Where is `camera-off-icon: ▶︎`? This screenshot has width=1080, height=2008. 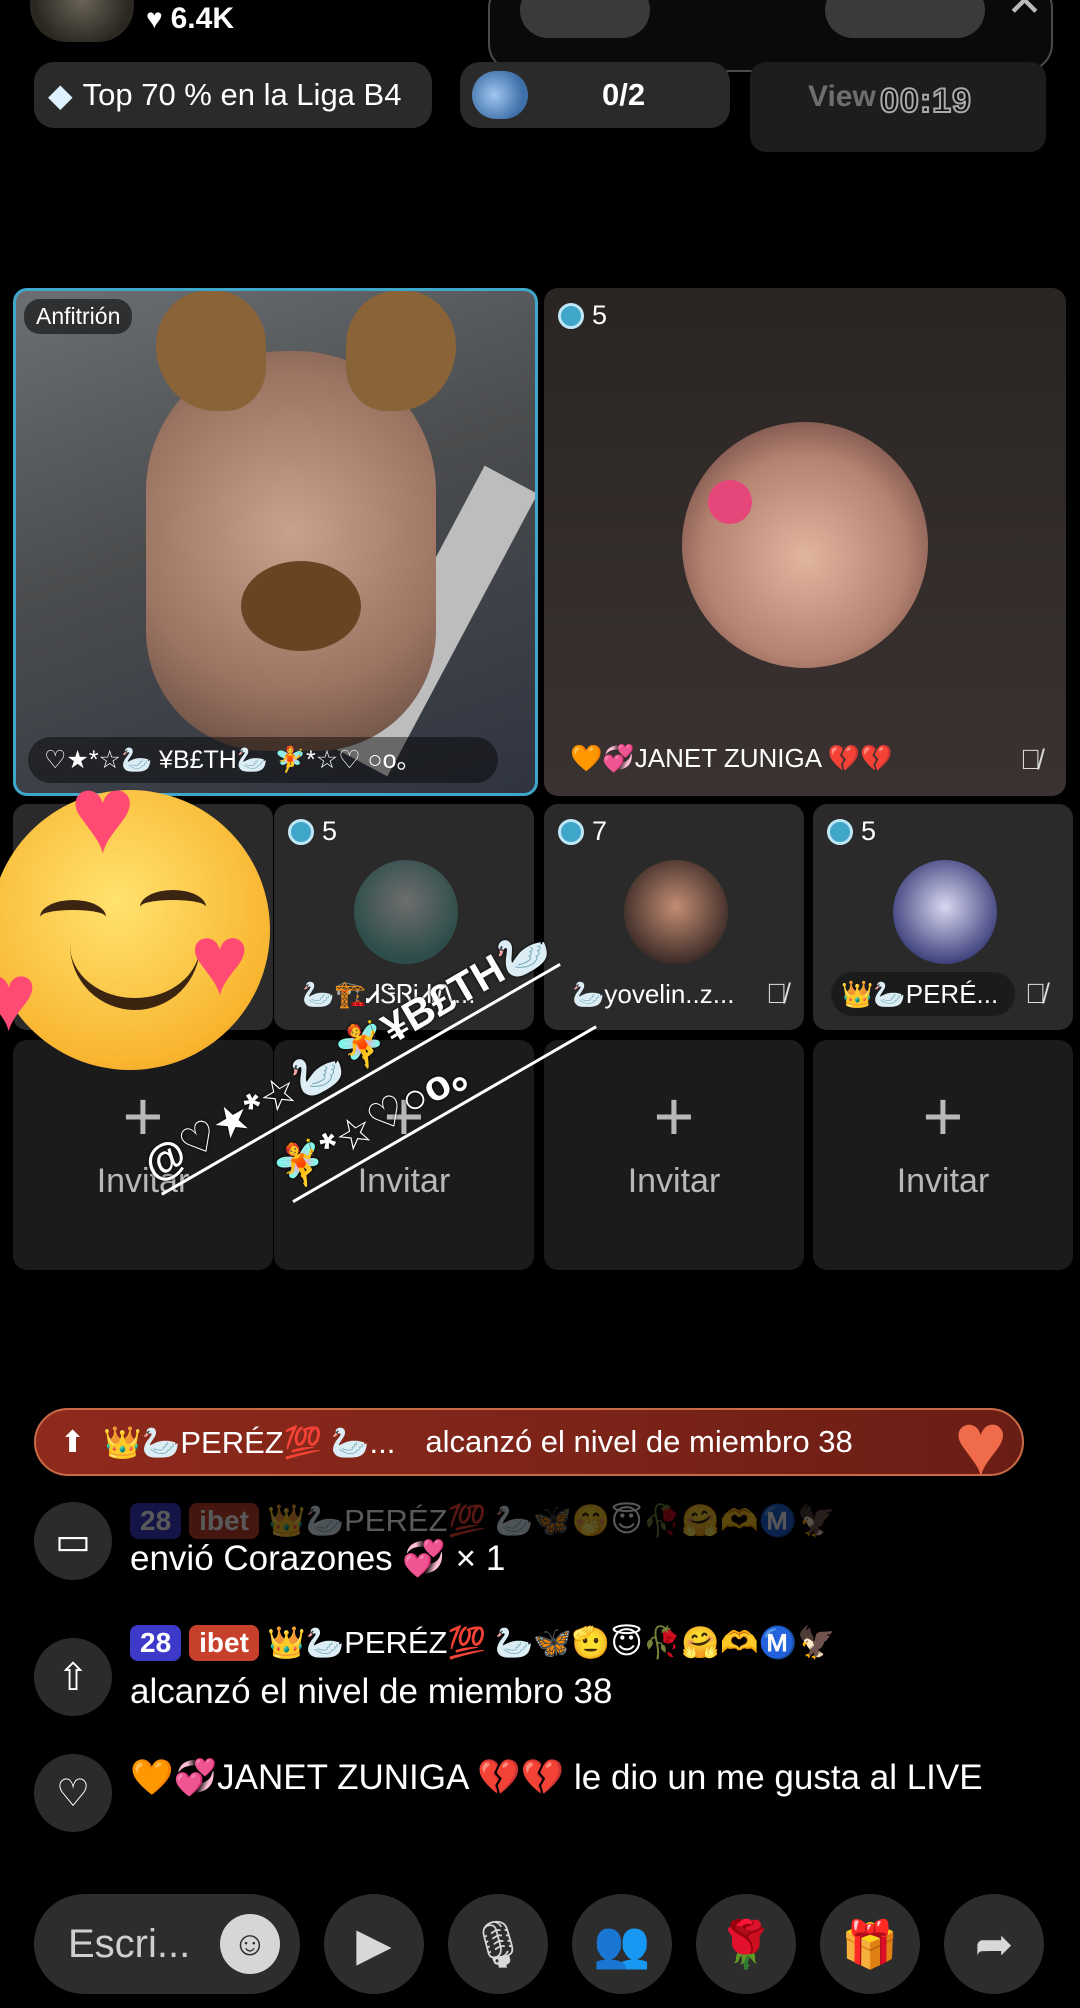 camera-off-icon: ▶︎ is located at coordinates (374, 1944).